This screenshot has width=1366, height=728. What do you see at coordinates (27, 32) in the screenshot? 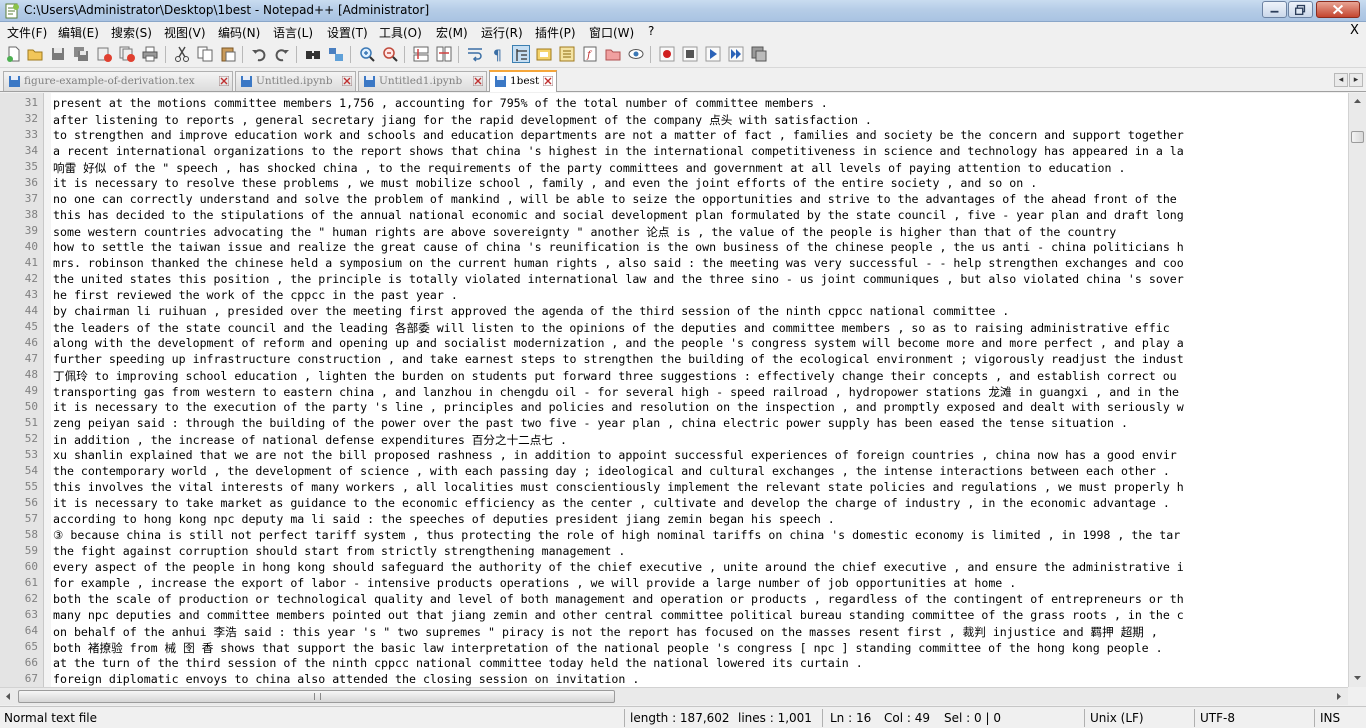
I see `menu-file: 文件(F)` at bounding box center [27, 32].